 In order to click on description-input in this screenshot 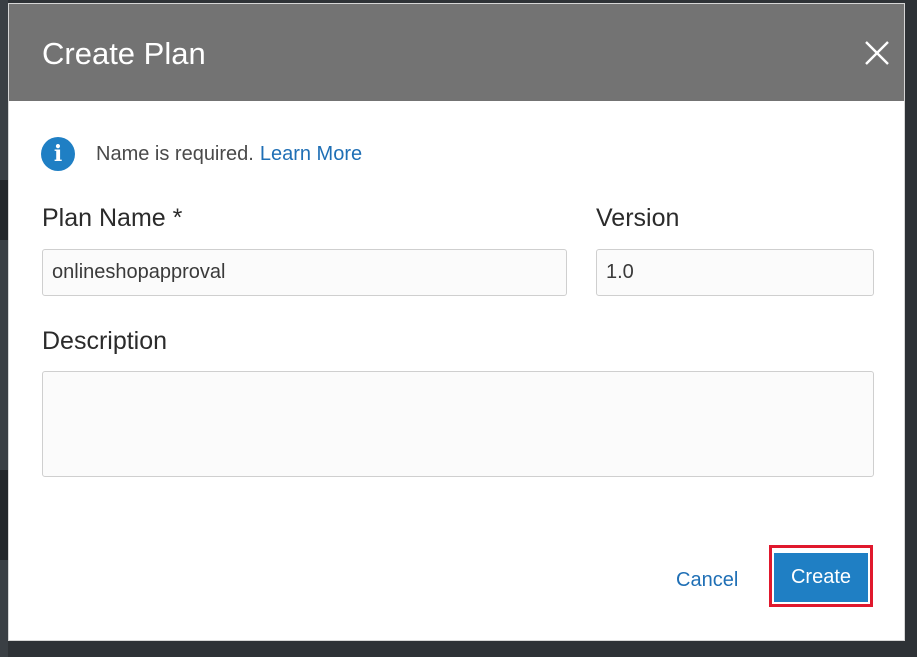, I will do `click(458, 424)`.